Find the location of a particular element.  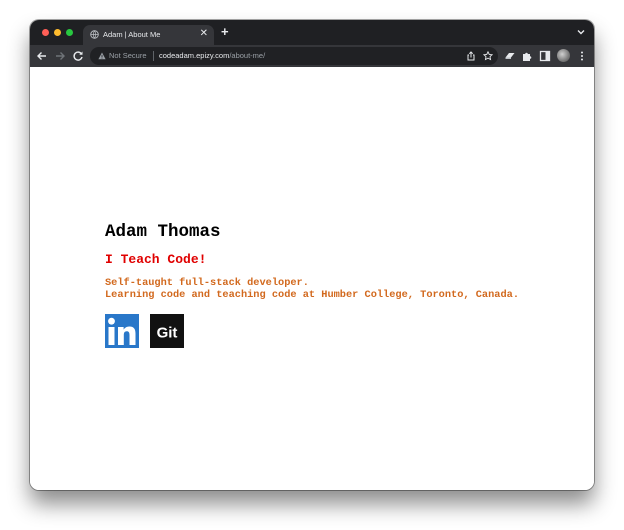

page-title: Adam Thomas is located at coordinates (163, 232).